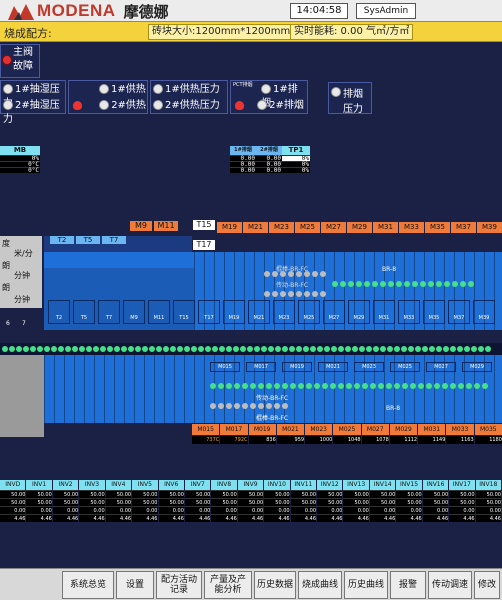 The width and height of the screenshot is (502, 600). I want to click on dehumid-pressure-panel: 1#抽湿压力 2#抽湿压力, so click(33, 102).